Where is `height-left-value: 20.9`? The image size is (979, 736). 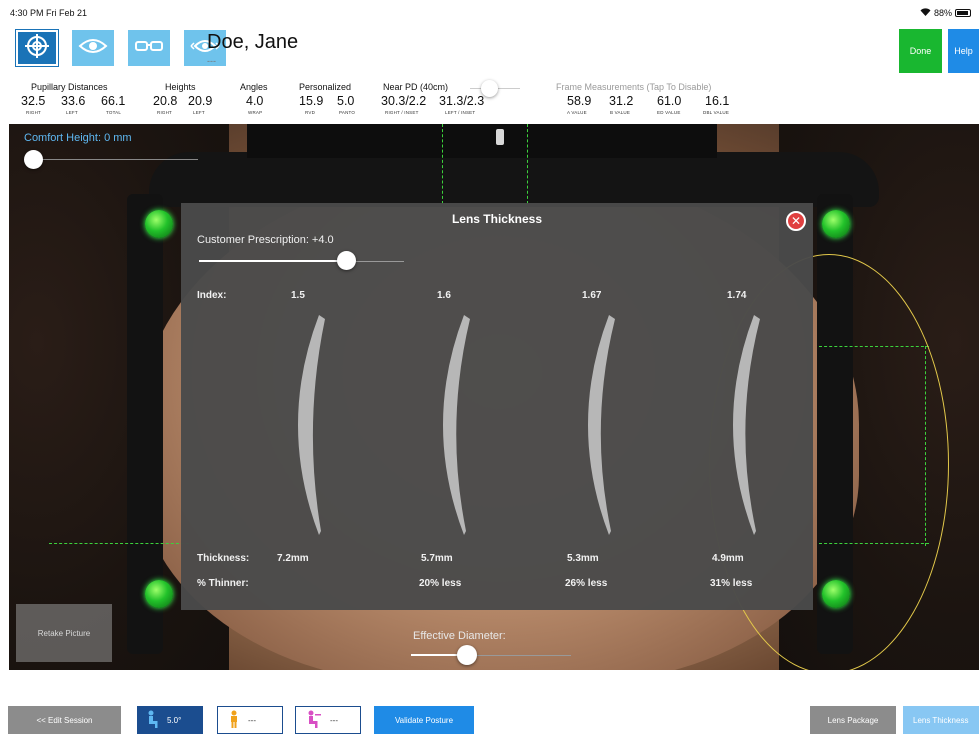
height-left-value: 20.9 is located at coordinates (200, 101).